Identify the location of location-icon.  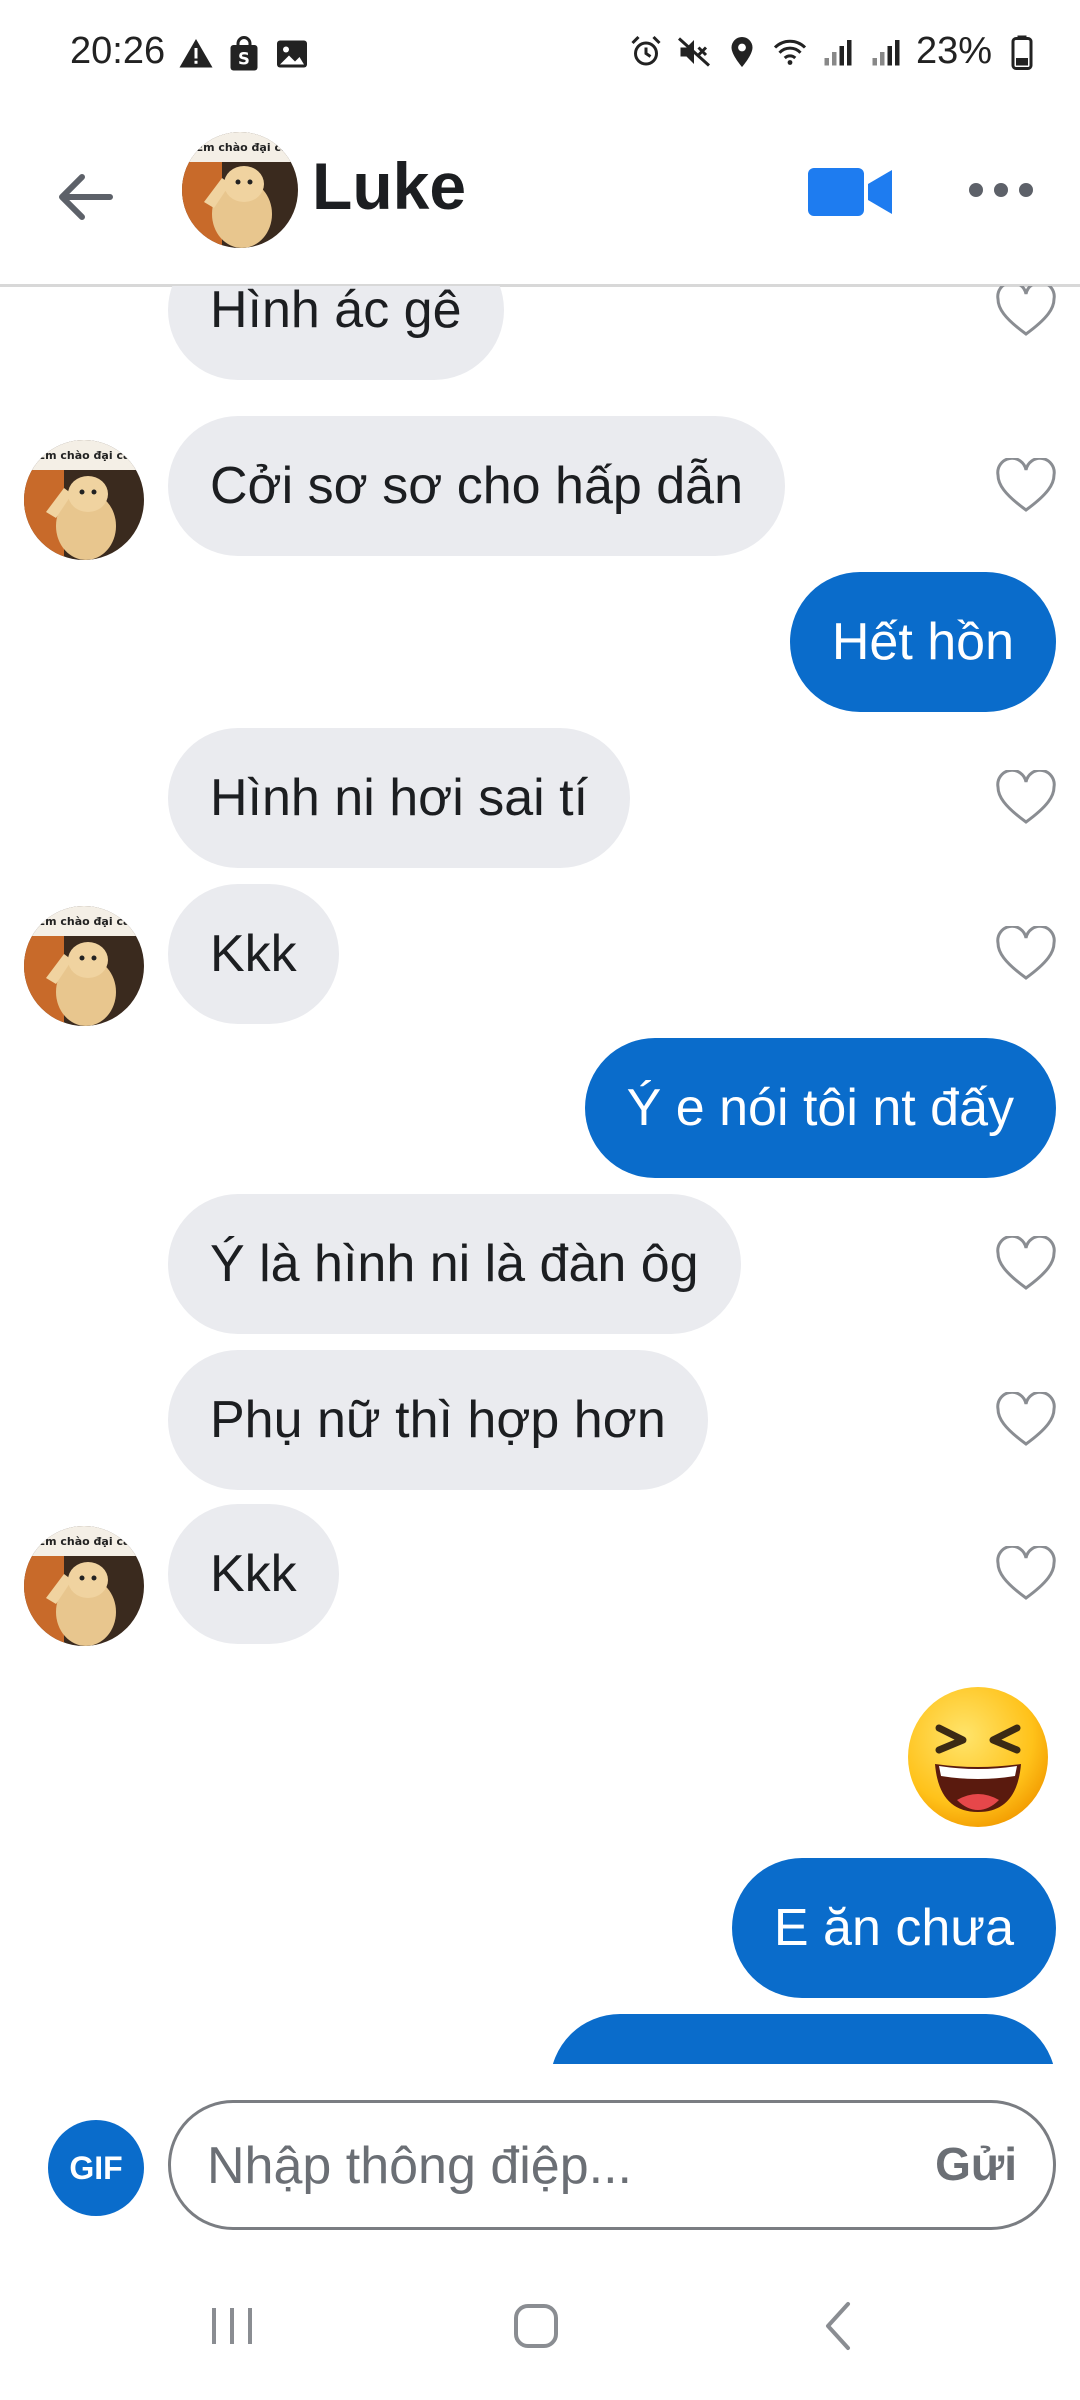
(742, 52).